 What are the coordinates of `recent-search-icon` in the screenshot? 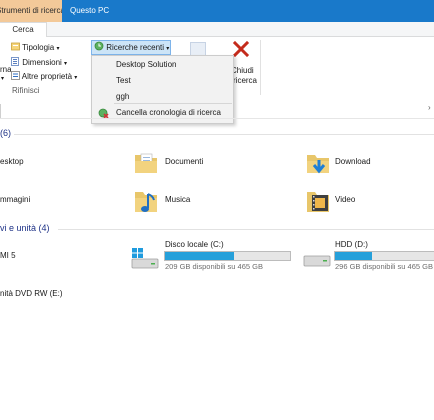 It's located at (99, 46).